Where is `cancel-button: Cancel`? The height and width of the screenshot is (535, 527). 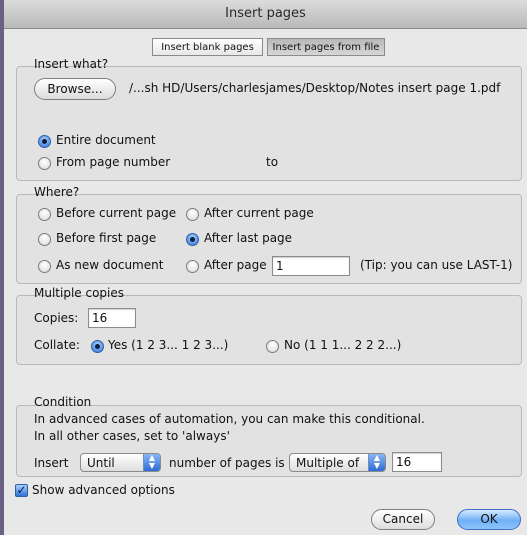 cancel-button: Cancel is located at coordinates (403, 519).